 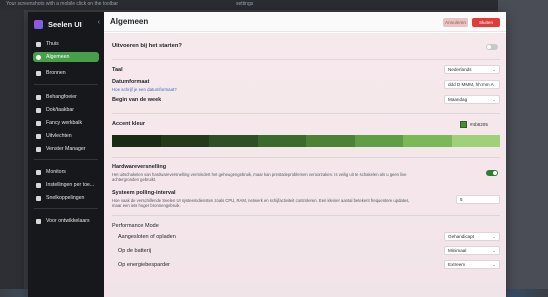 What do you see at coordinates (38, 73) in the screenshot?
I see `resources-icon` at bounding box center [38, 73].